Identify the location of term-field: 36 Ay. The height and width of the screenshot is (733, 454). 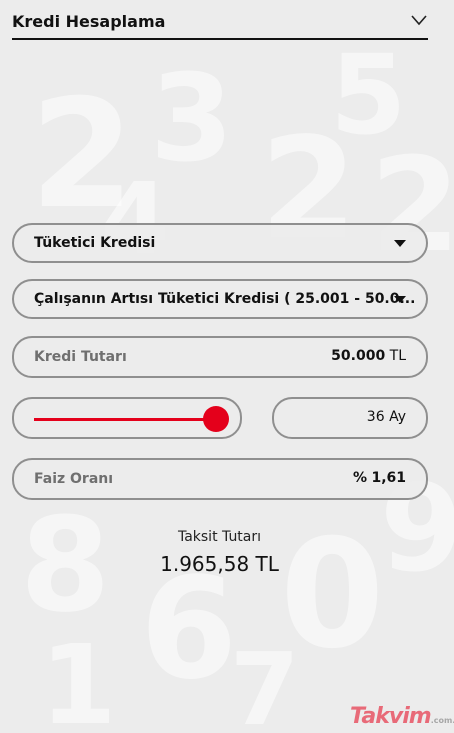
(350, 418).